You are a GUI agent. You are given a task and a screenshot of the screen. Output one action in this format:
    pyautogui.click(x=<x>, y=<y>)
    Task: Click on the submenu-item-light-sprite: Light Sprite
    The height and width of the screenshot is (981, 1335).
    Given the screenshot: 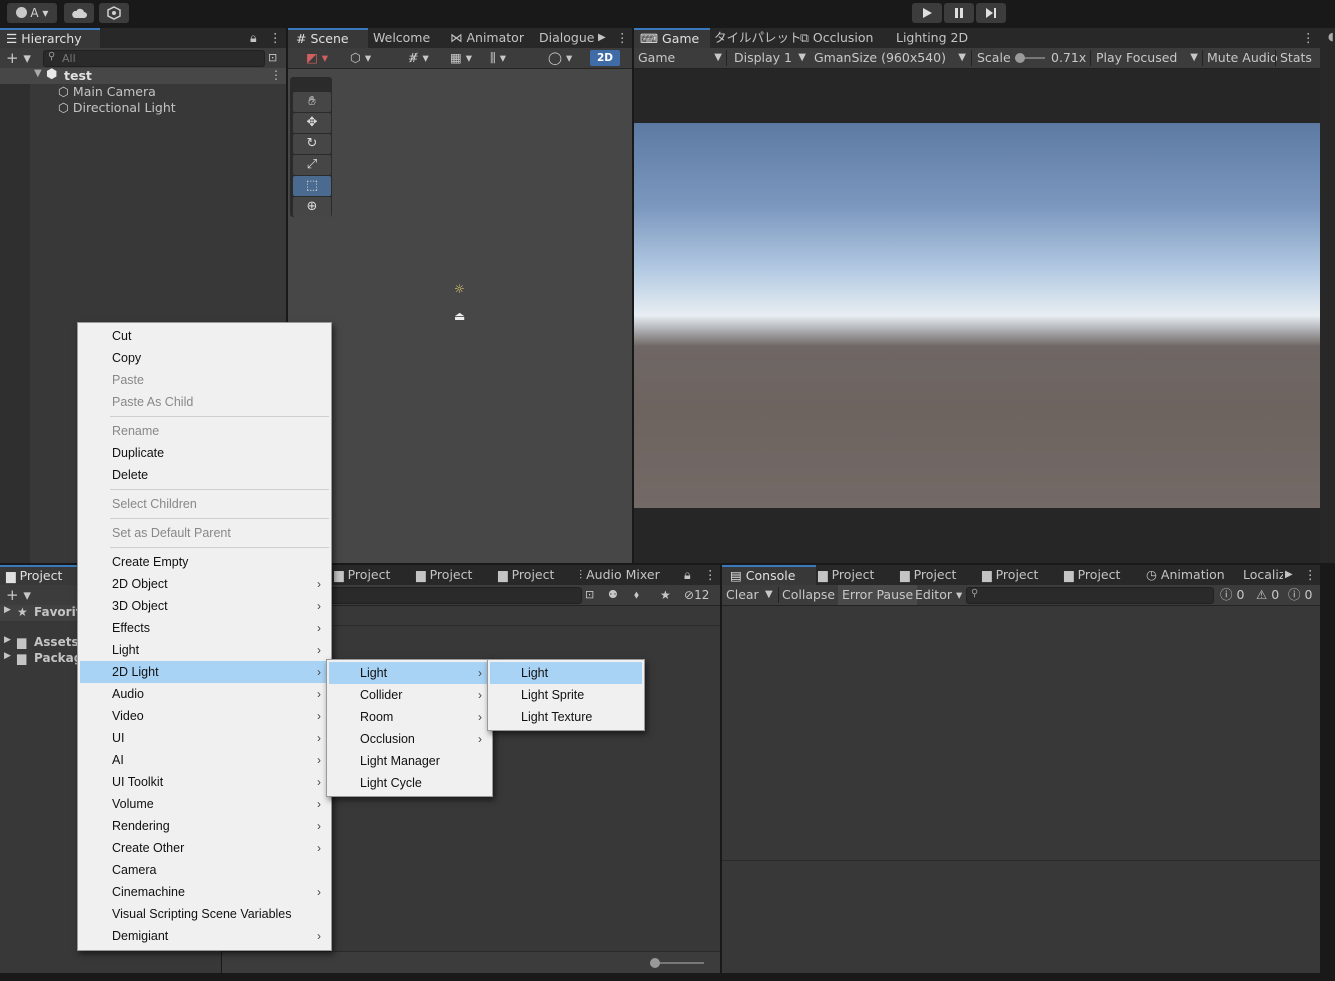 What is the action you would take?
    pyautogui.click(x=566, y=695)
    